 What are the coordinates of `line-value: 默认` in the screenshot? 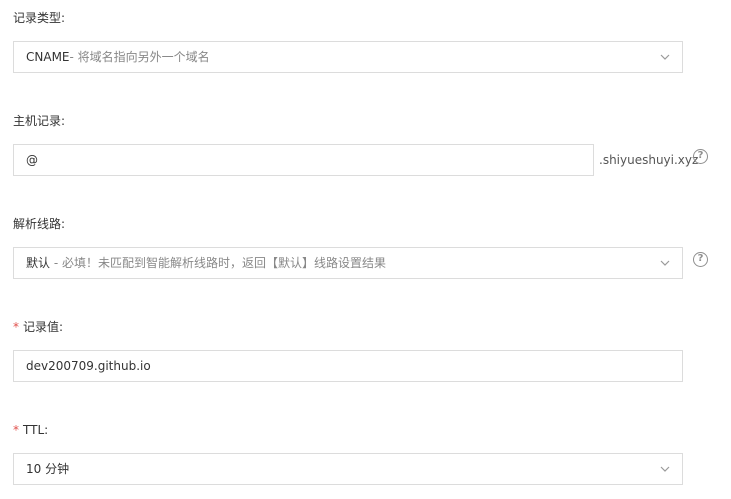 It's located at (38, 263).